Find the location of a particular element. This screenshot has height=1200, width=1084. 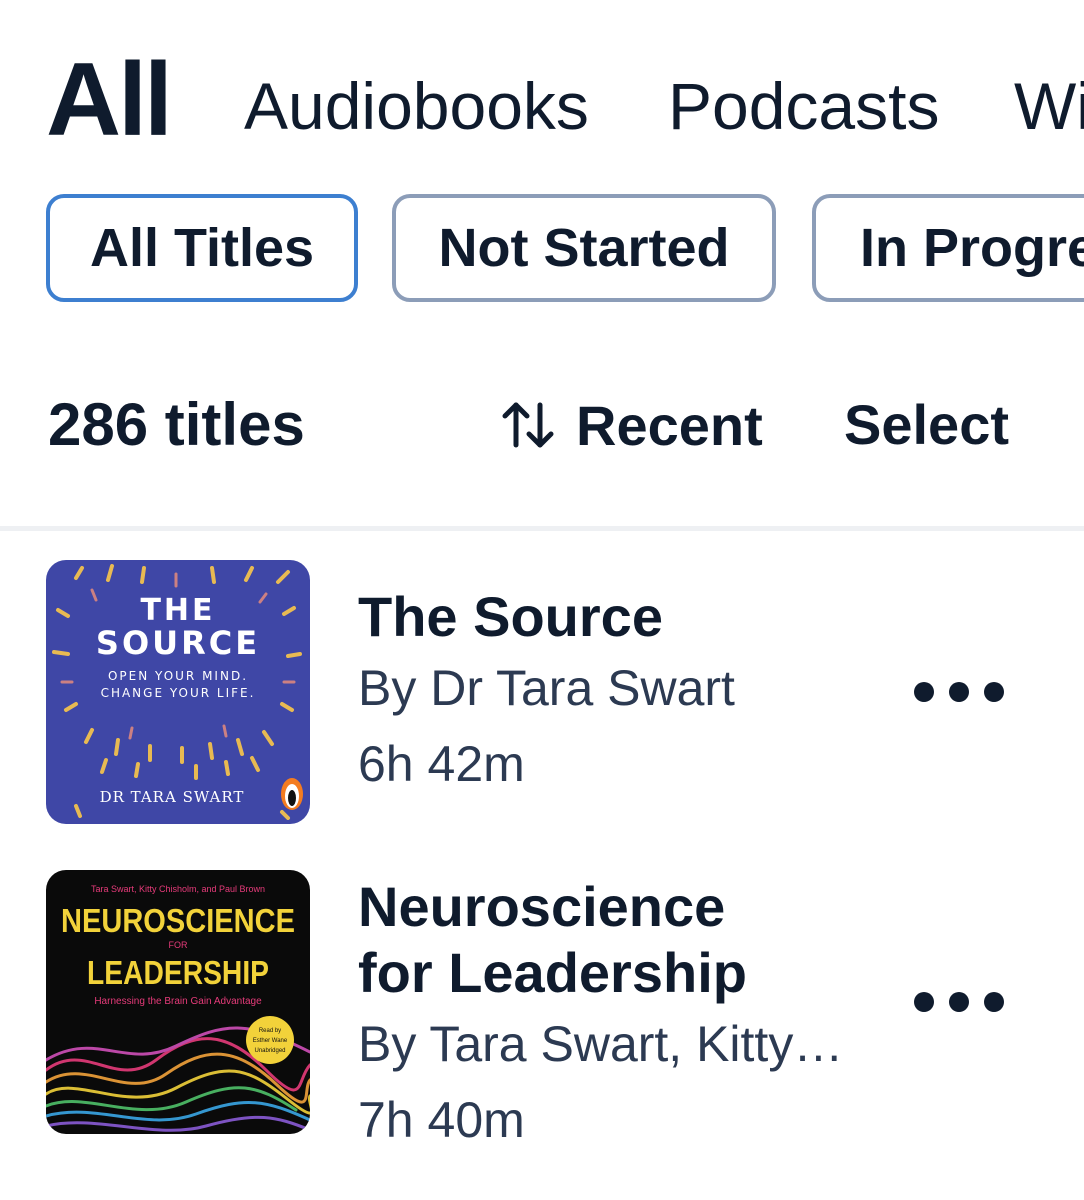

cover-tagline-2: CHANGE YOUR LIFE. is located at coordinates (178, 693).